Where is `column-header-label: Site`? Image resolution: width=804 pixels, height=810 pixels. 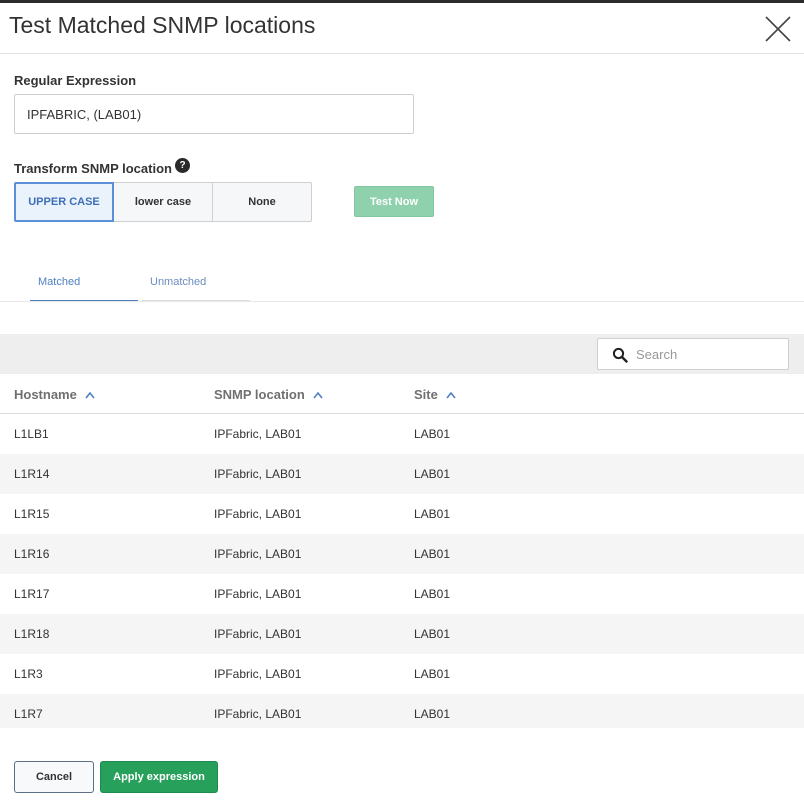 column-header-label: Site is located at coordinates (426, 394).